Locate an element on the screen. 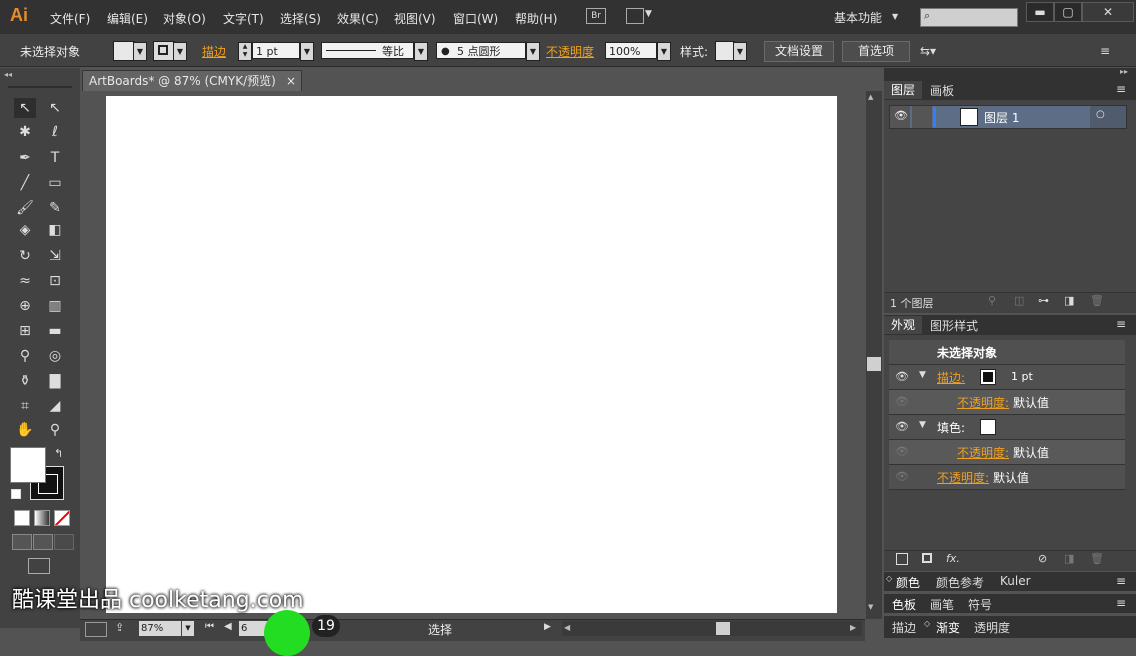 This screenshot has height=656, width=1136. visibility-toggle: 👁 is located at coordinates (900, 117).